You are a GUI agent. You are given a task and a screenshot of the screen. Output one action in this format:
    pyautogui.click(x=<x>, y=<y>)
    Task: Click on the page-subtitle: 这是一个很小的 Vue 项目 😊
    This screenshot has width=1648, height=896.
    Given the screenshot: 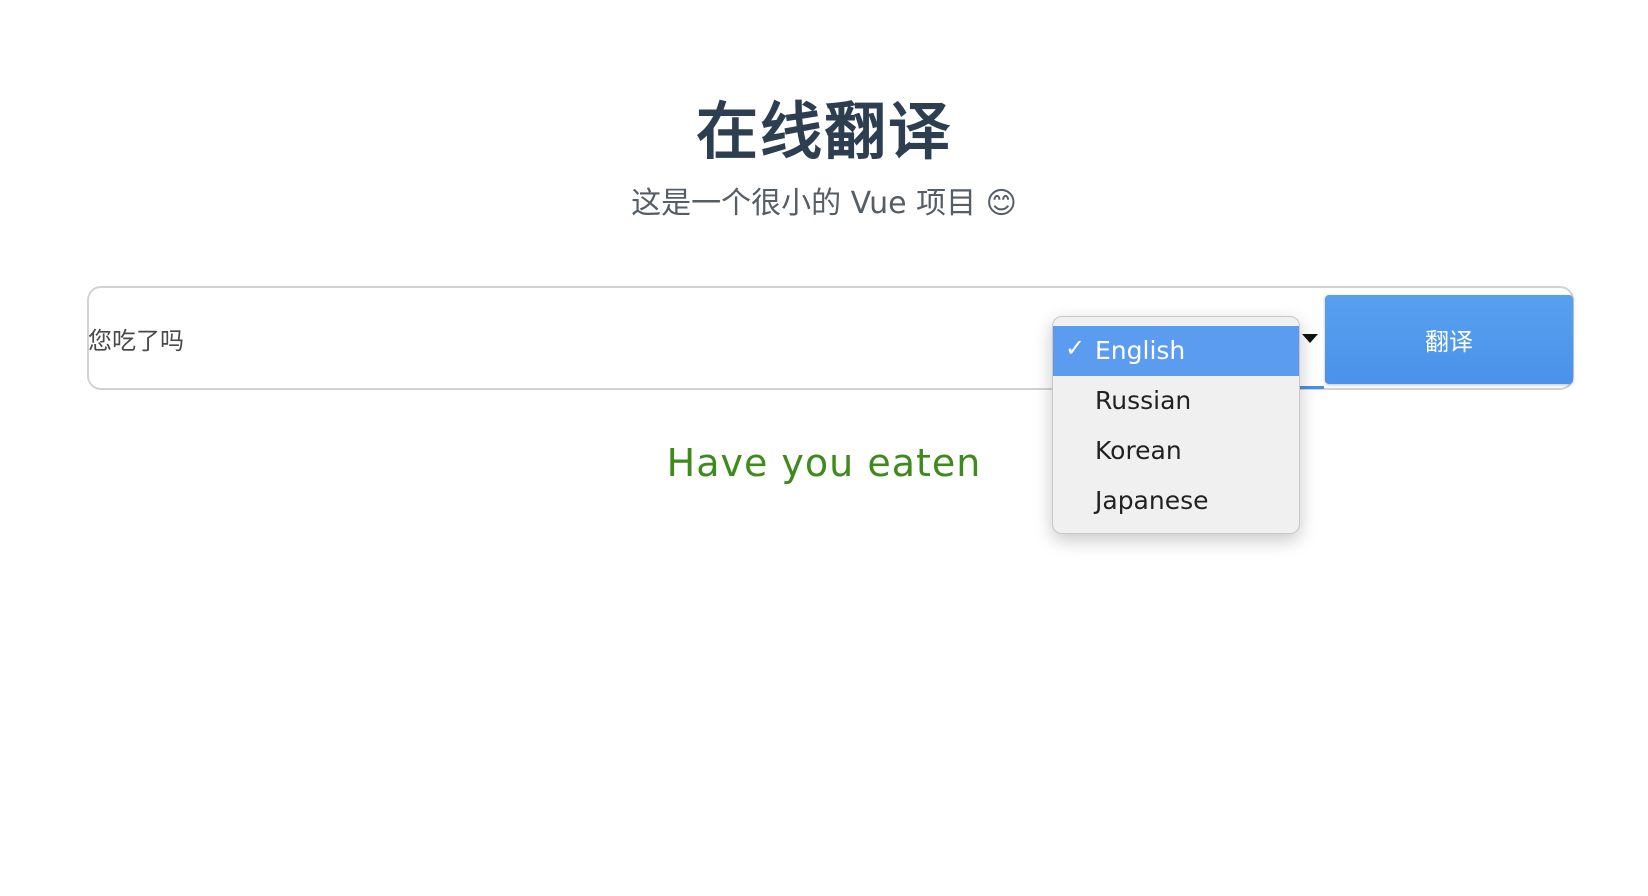 What is the action you would take?
    pyautogui.click(x=824, y=203)
    